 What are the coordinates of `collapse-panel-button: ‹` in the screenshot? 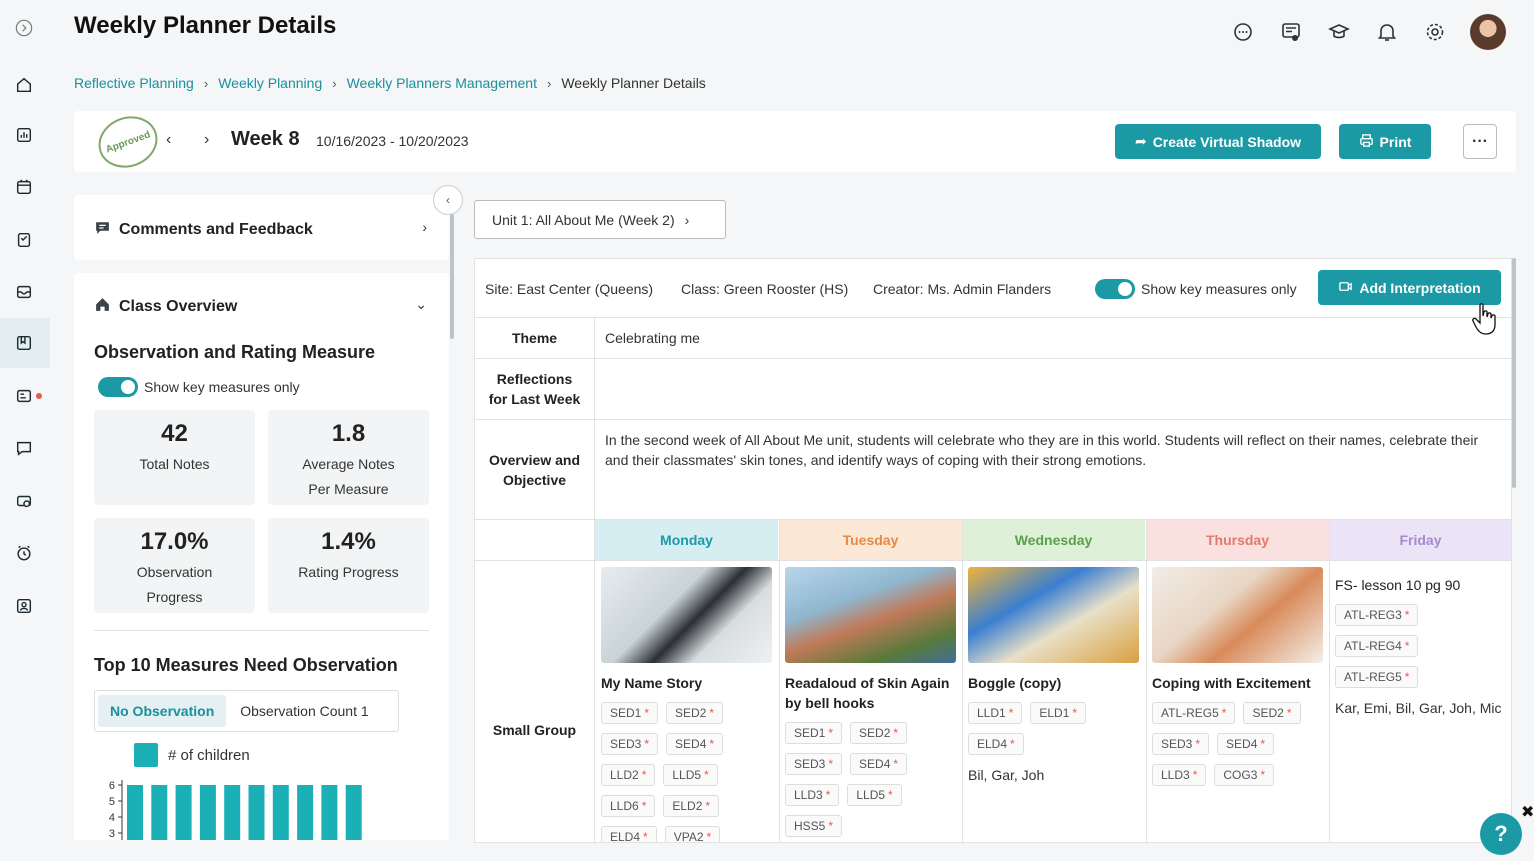 It's located at (448, 200).